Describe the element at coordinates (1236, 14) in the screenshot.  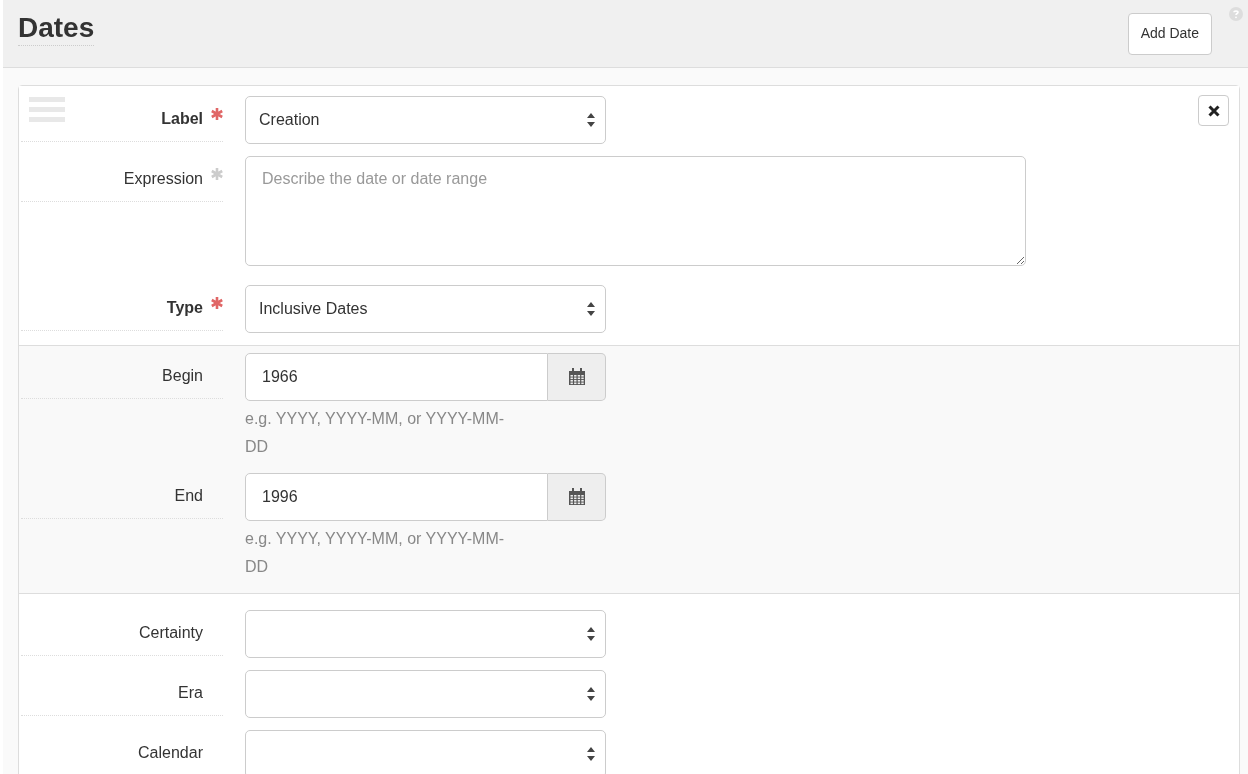
I see `help-icon` at that location.